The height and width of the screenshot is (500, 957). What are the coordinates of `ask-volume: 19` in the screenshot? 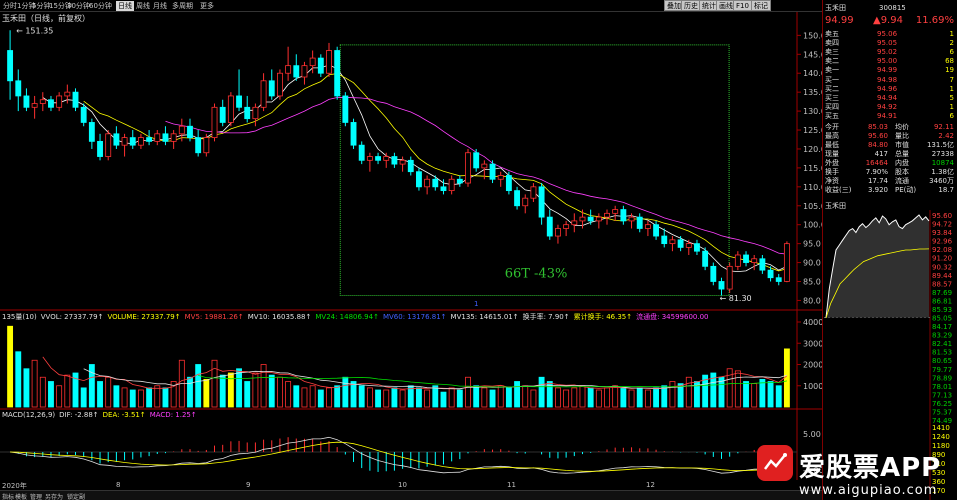 It's located at (949, 70).